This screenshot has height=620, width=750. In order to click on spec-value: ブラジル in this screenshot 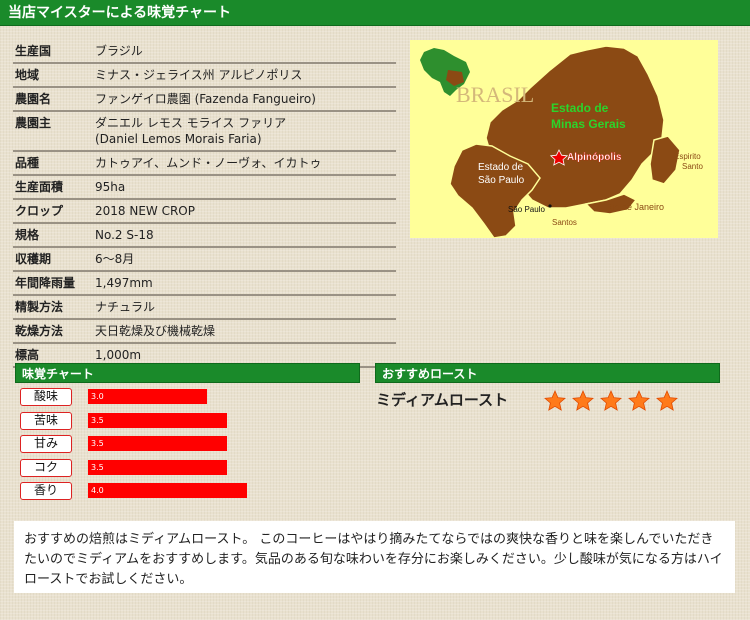, I will do `click(119, 51)`.